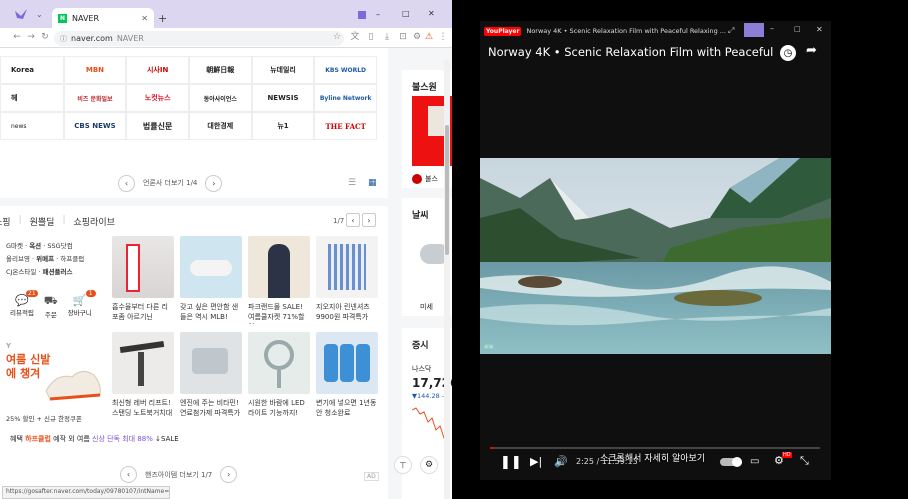 Image resolution: width=908 pixels, height=499 pixels. I want to click on press-cell: 동아사이언스, so click(220, 98).